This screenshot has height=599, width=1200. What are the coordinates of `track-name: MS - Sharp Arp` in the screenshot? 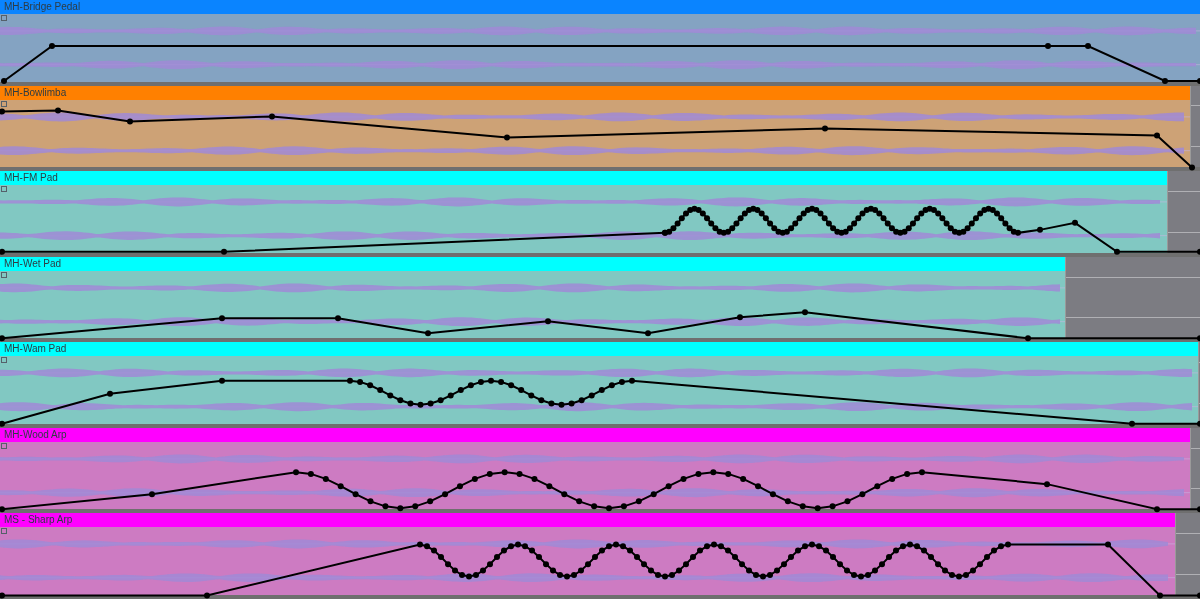 It's located at (38, 520).